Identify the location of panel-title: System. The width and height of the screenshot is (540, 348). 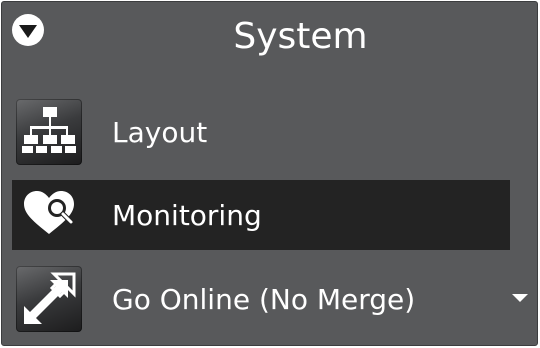
(300, 36).